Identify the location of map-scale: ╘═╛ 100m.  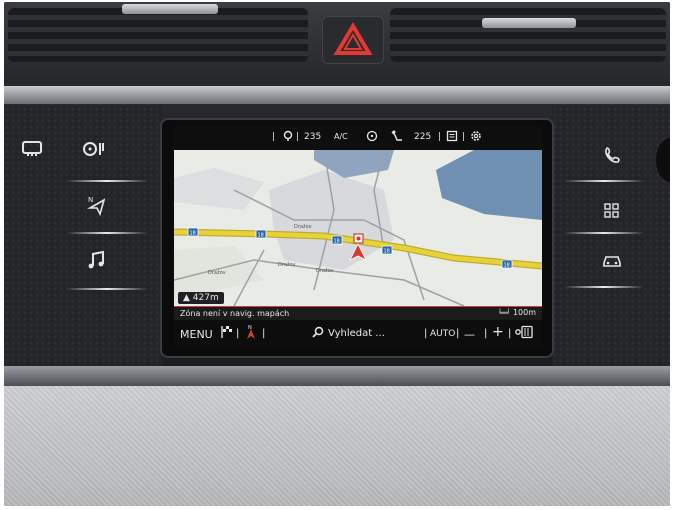
(517, 312).